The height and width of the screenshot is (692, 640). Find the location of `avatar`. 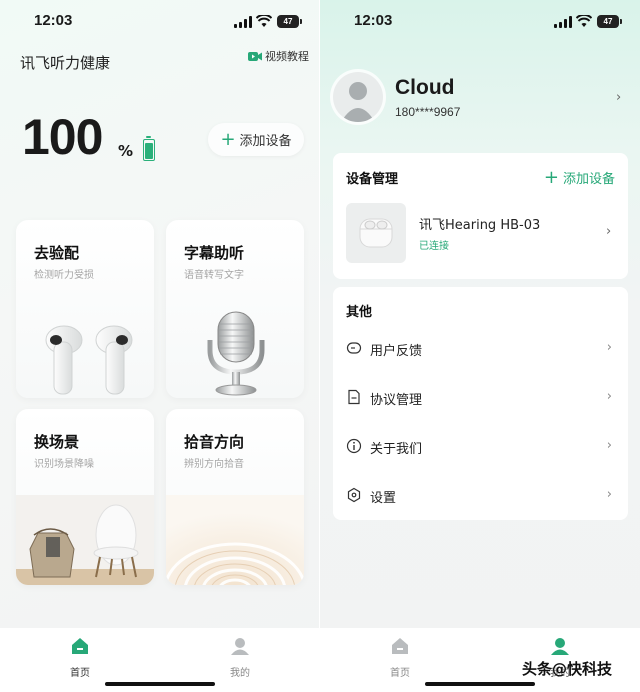

avatar is located at coordinates (358, 97).